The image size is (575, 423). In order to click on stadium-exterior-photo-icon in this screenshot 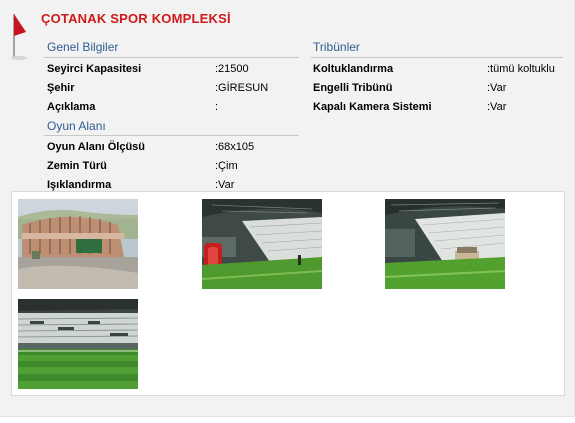, I will do `click(78, 244)`.